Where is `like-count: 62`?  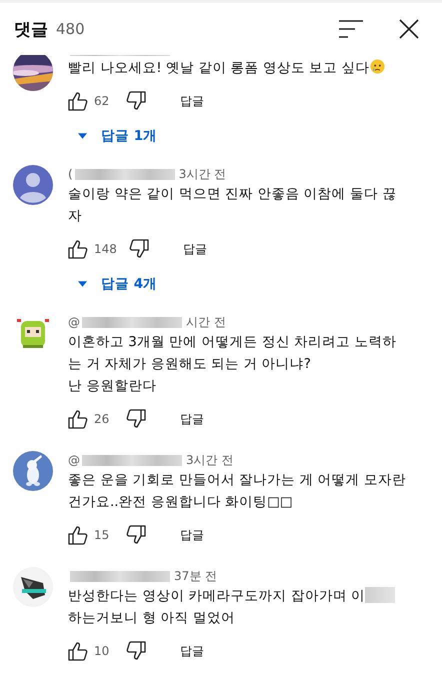 like-count: 62 is located at coordinates (102, 101).